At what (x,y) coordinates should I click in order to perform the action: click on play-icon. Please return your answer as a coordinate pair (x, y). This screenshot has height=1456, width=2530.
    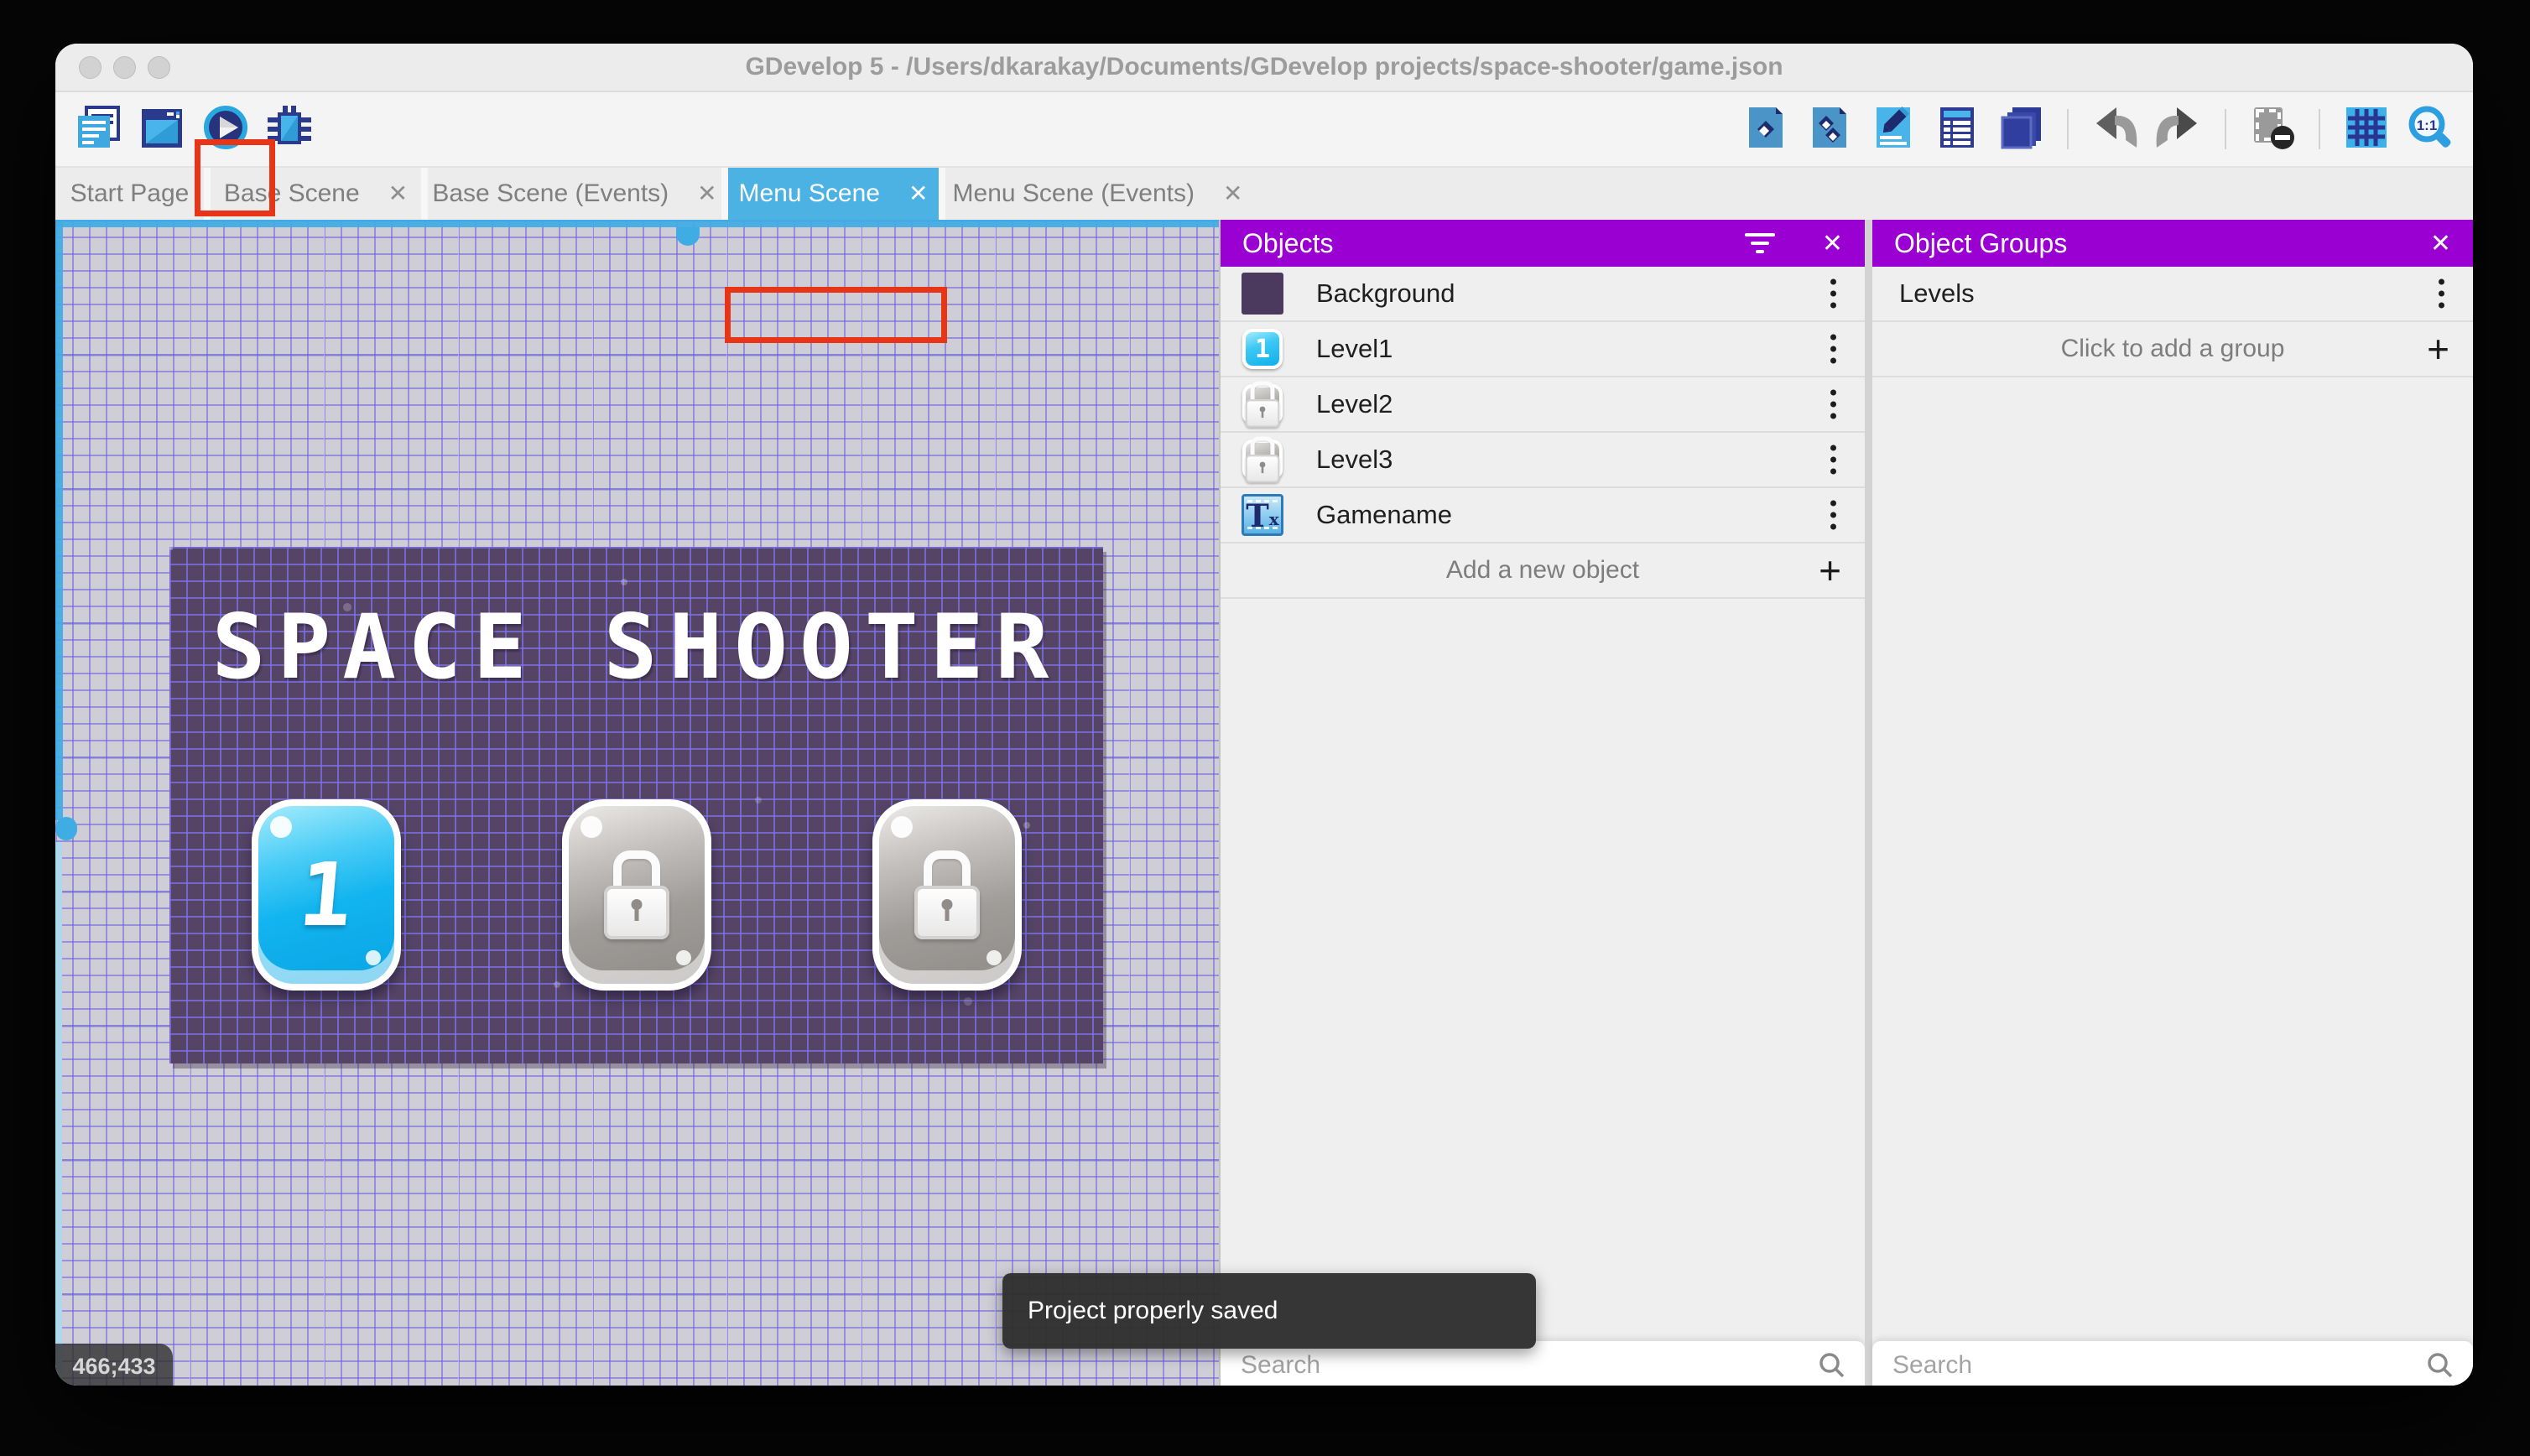
    Looking at the image, I should click on (225, 129).